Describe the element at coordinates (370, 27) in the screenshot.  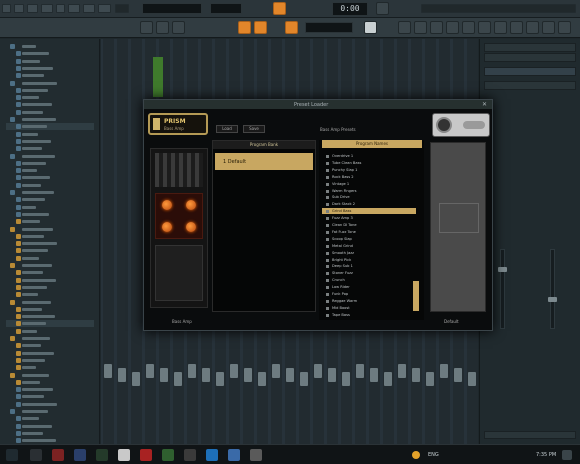
I see `white-button` at that location.